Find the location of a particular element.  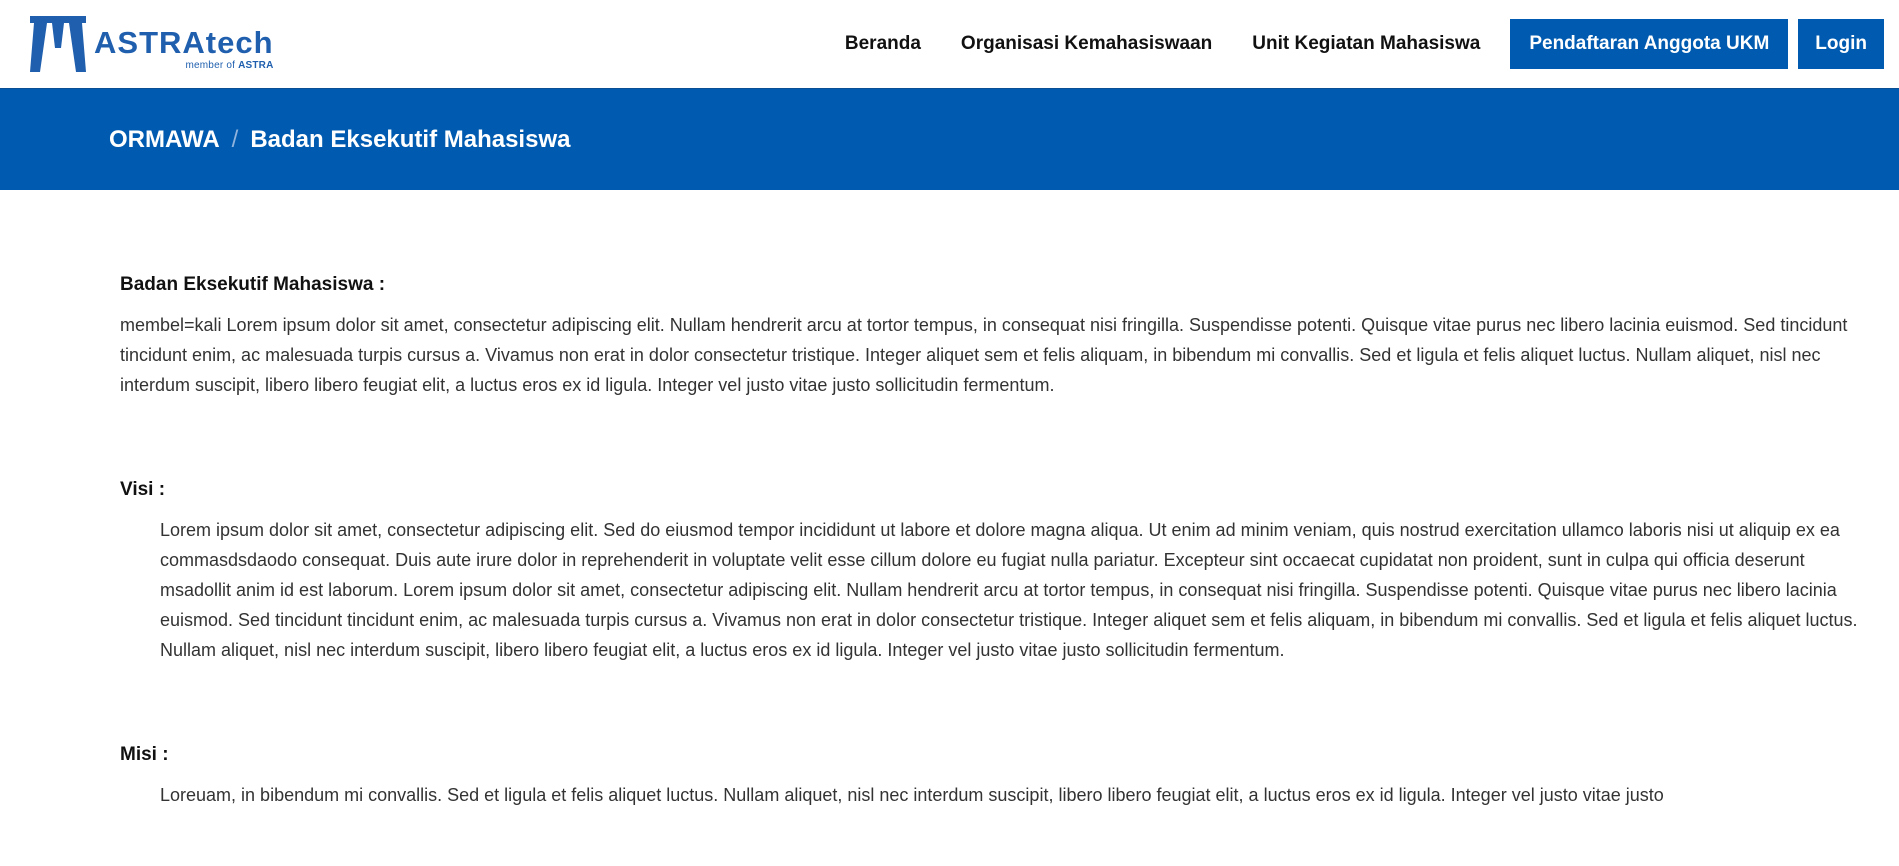

breadcrumb: ORMAWA / Badan Eksekutif Mahasiswa is located at coordinates (339, 140).